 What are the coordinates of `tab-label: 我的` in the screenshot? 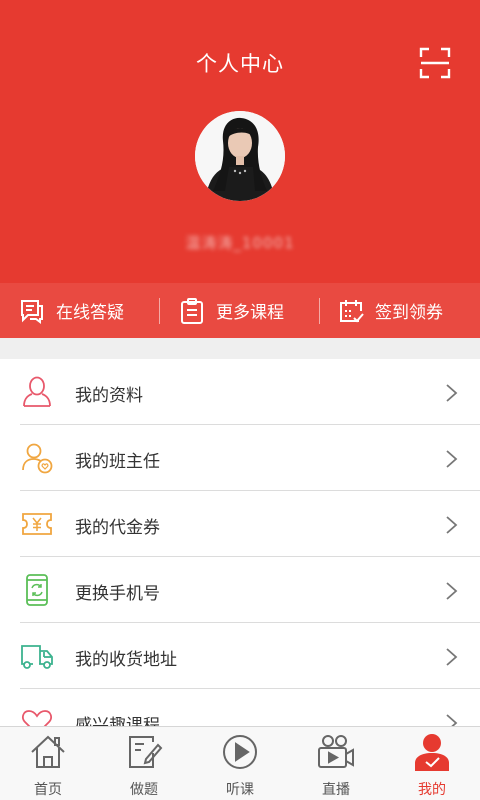 It's located at (432, 790).